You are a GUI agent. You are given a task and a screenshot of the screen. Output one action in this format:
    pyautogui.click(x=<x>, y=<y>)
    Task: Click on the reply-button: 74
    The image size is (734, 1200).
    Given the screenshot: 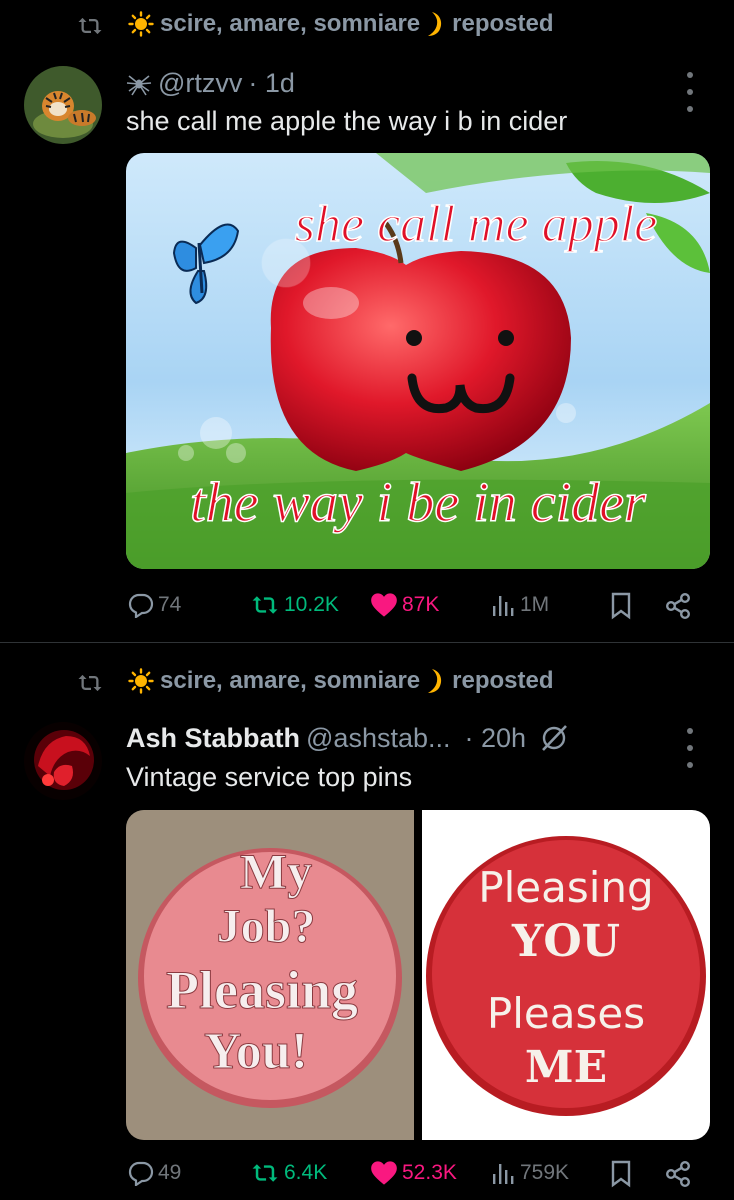 What is the action you would take?
    pyautogui.click(x=154, y=605)
    